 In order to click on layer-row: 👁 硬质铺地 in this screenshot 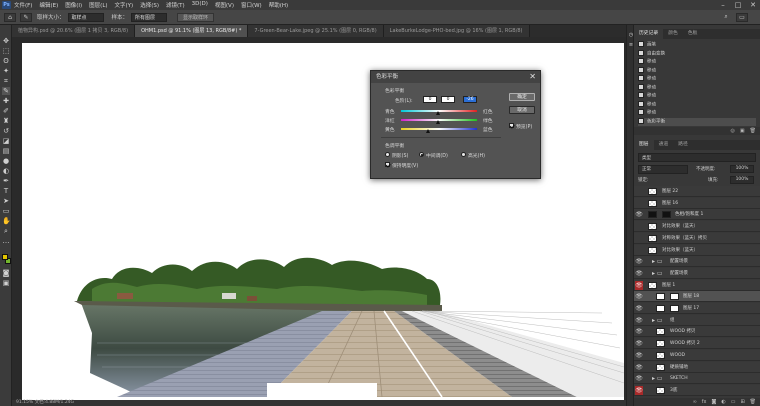, I will do `click(697, 367)`.